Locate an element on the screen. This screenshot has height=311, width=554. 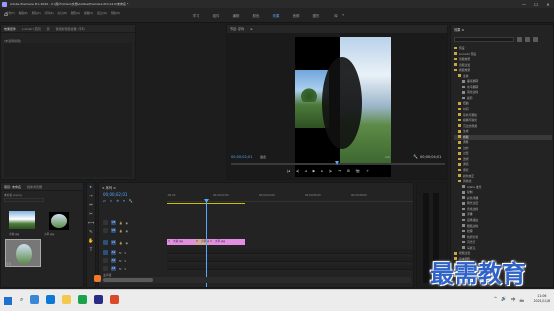
track-label: A1 is located at coordinates (113, 252).